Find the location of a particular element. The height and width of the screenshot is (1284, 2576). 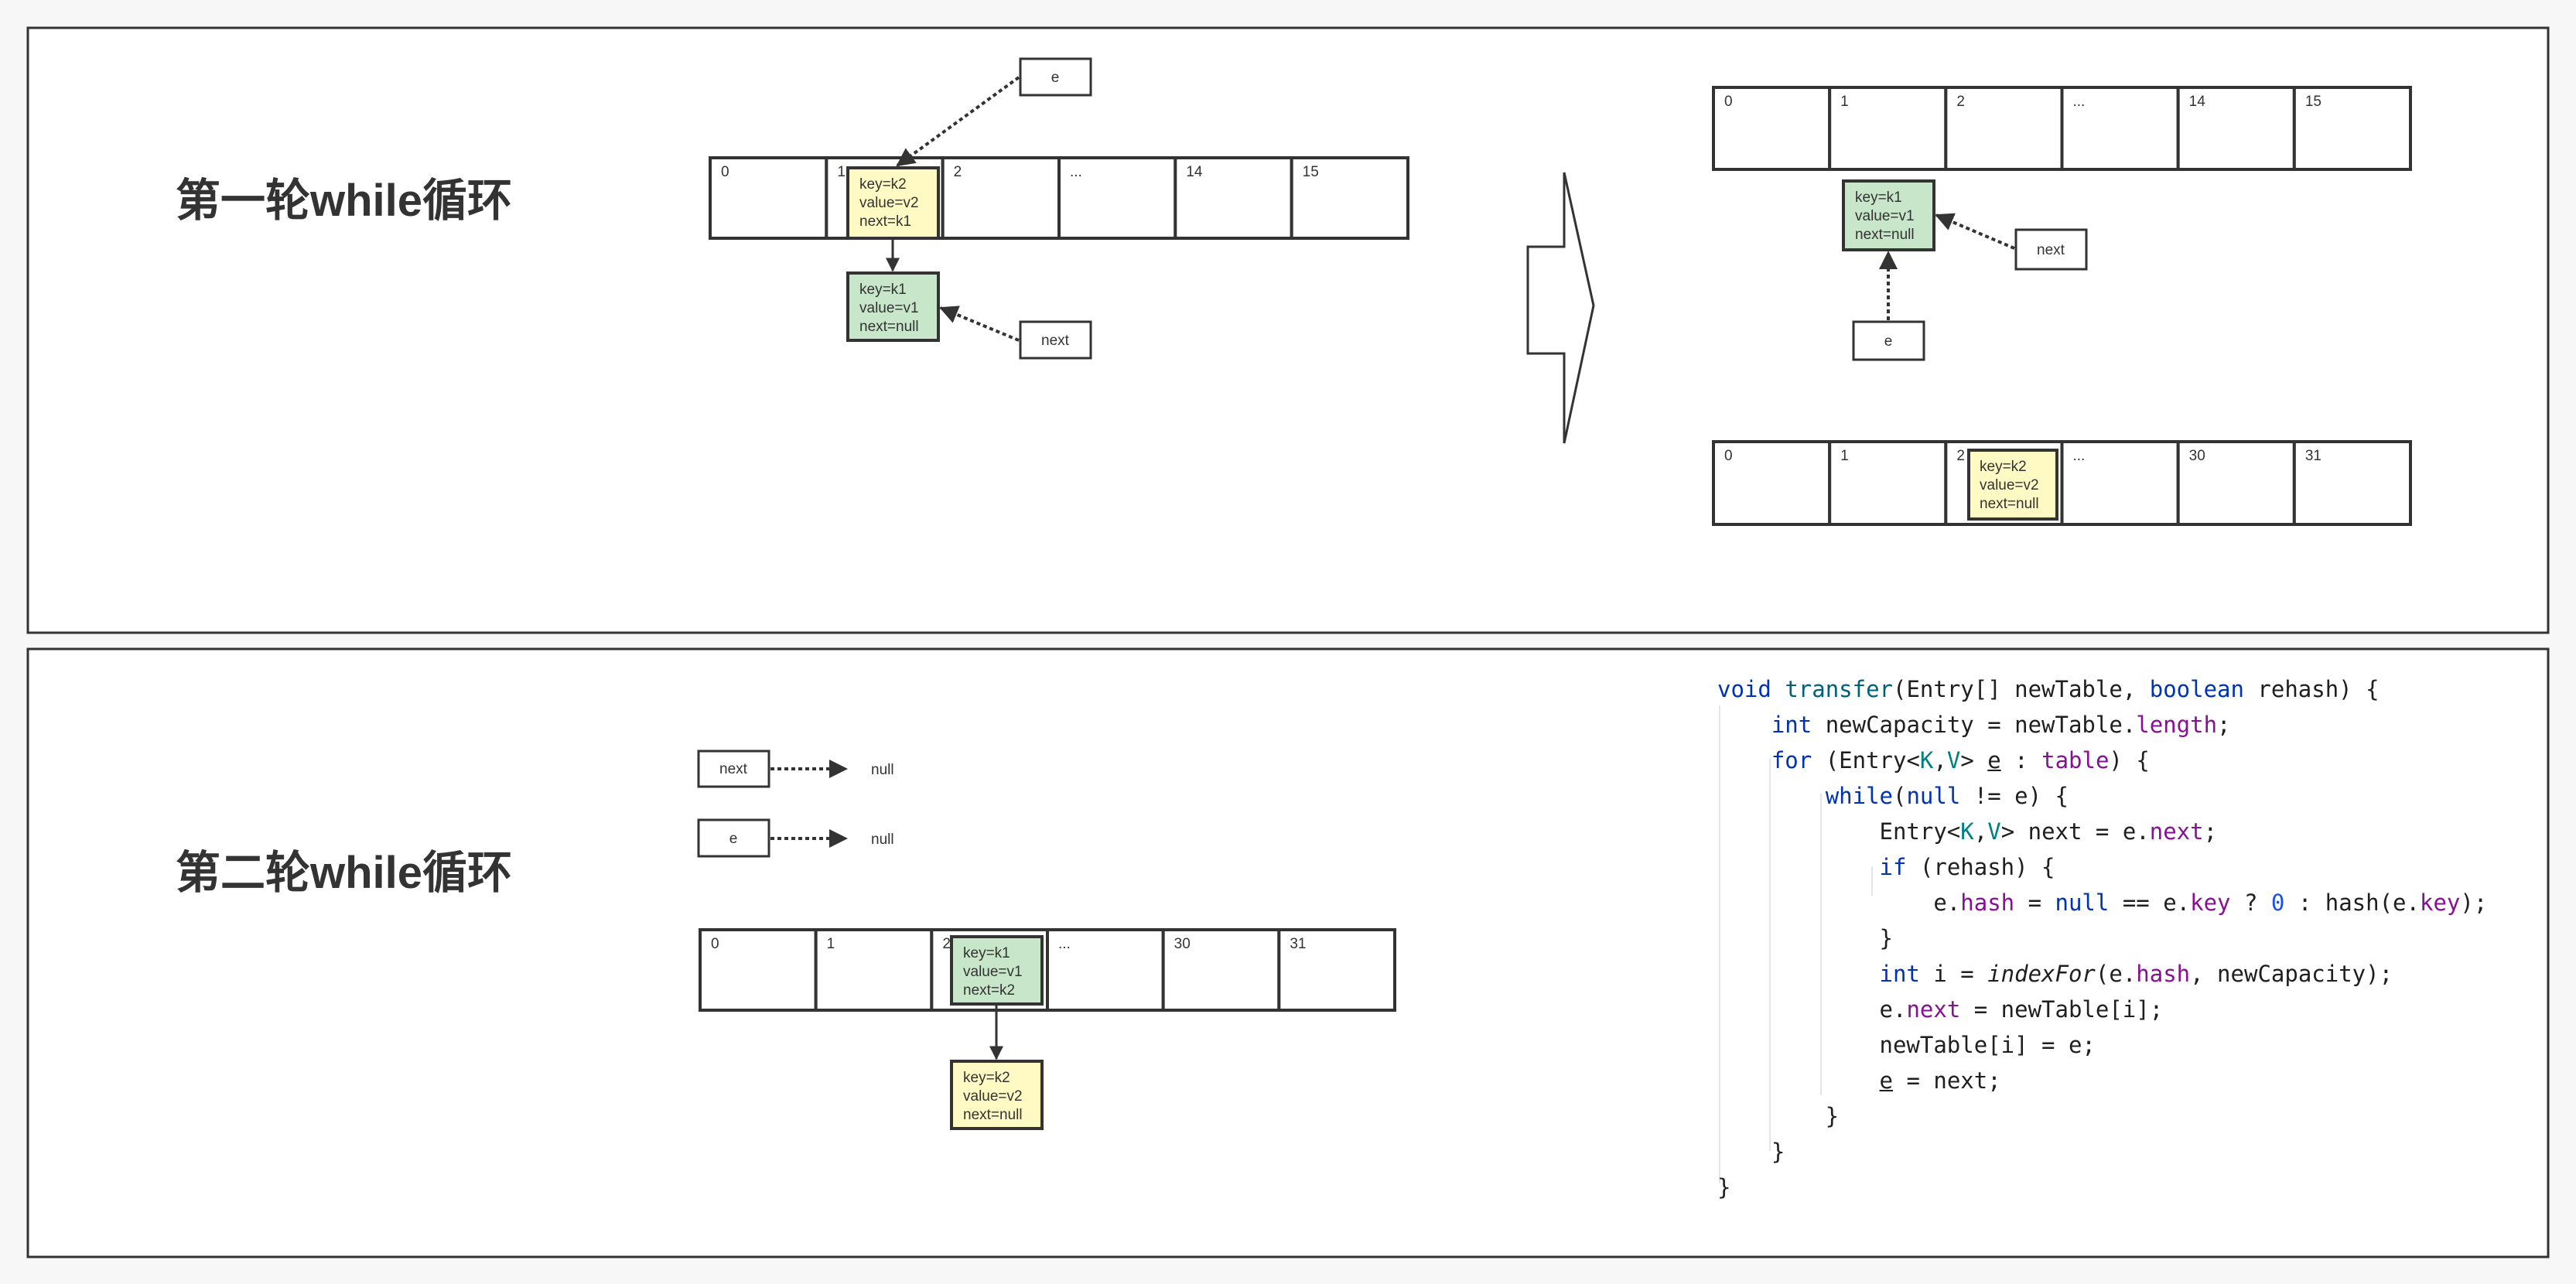

hash-table-16: 0 1 2... 14 15 is located at coordinates (1059, 198).